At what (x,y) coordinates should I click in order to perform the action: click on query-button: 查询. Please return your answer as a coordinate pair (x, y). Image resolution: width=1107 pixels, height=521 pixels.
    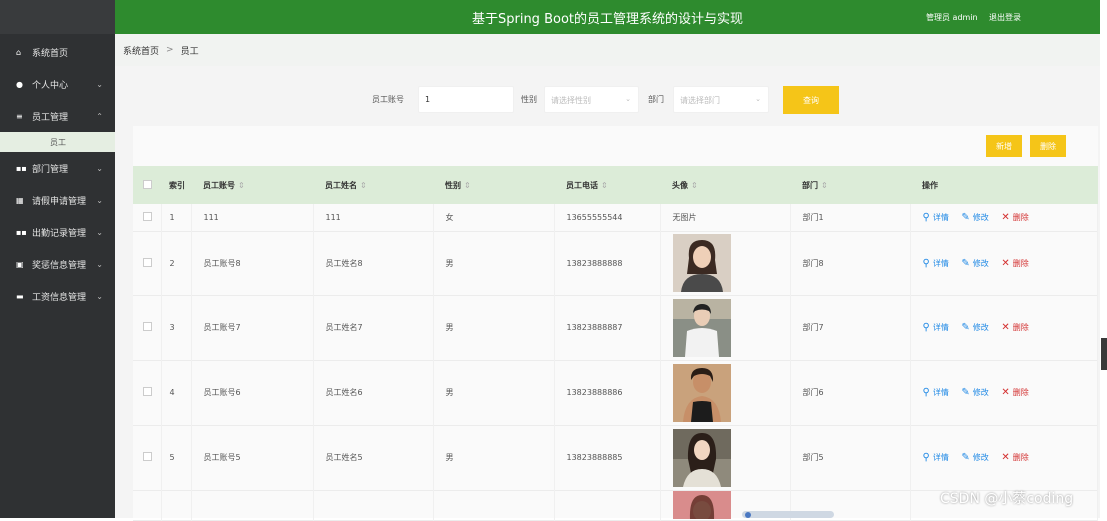
    Looking at the image, I should click on (811, 100).